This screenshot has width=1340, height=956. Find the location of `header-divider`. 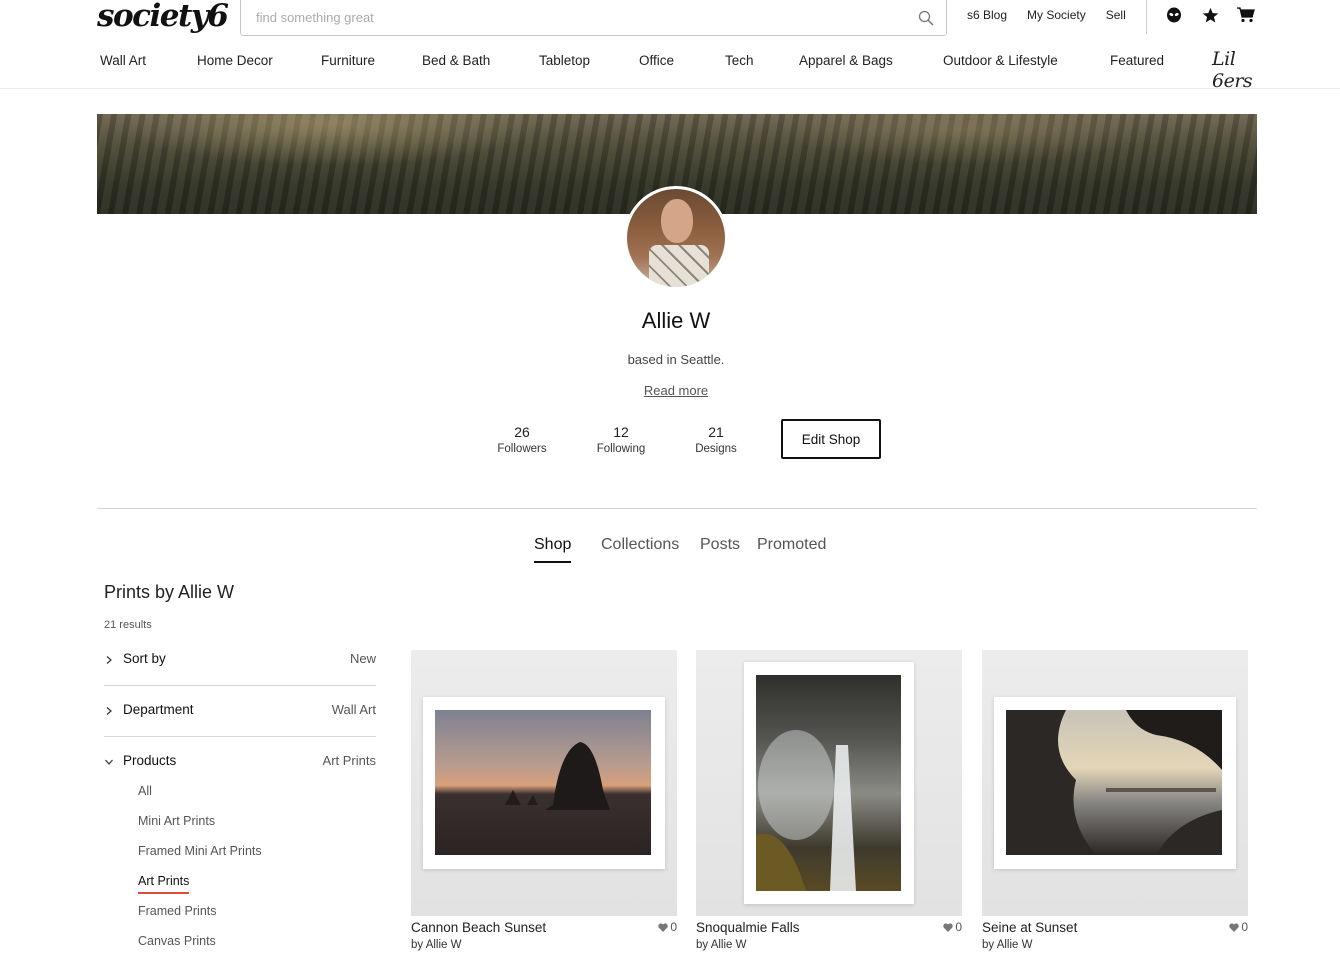

header-divider is located at coordinates (1146, 17).